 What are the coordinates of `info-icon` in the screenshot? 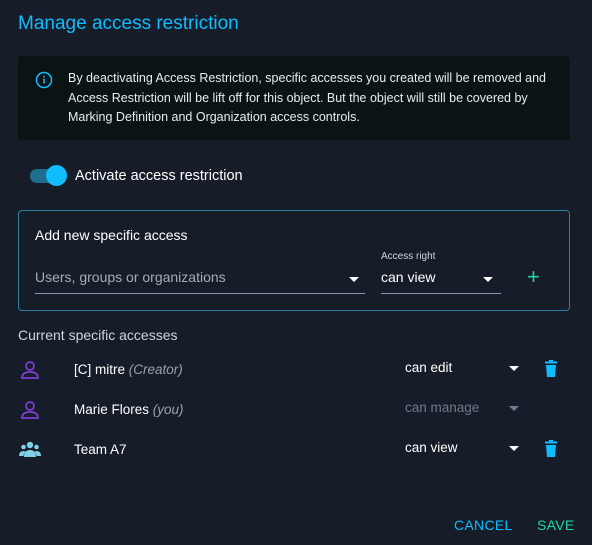 It's located at (44, 80).